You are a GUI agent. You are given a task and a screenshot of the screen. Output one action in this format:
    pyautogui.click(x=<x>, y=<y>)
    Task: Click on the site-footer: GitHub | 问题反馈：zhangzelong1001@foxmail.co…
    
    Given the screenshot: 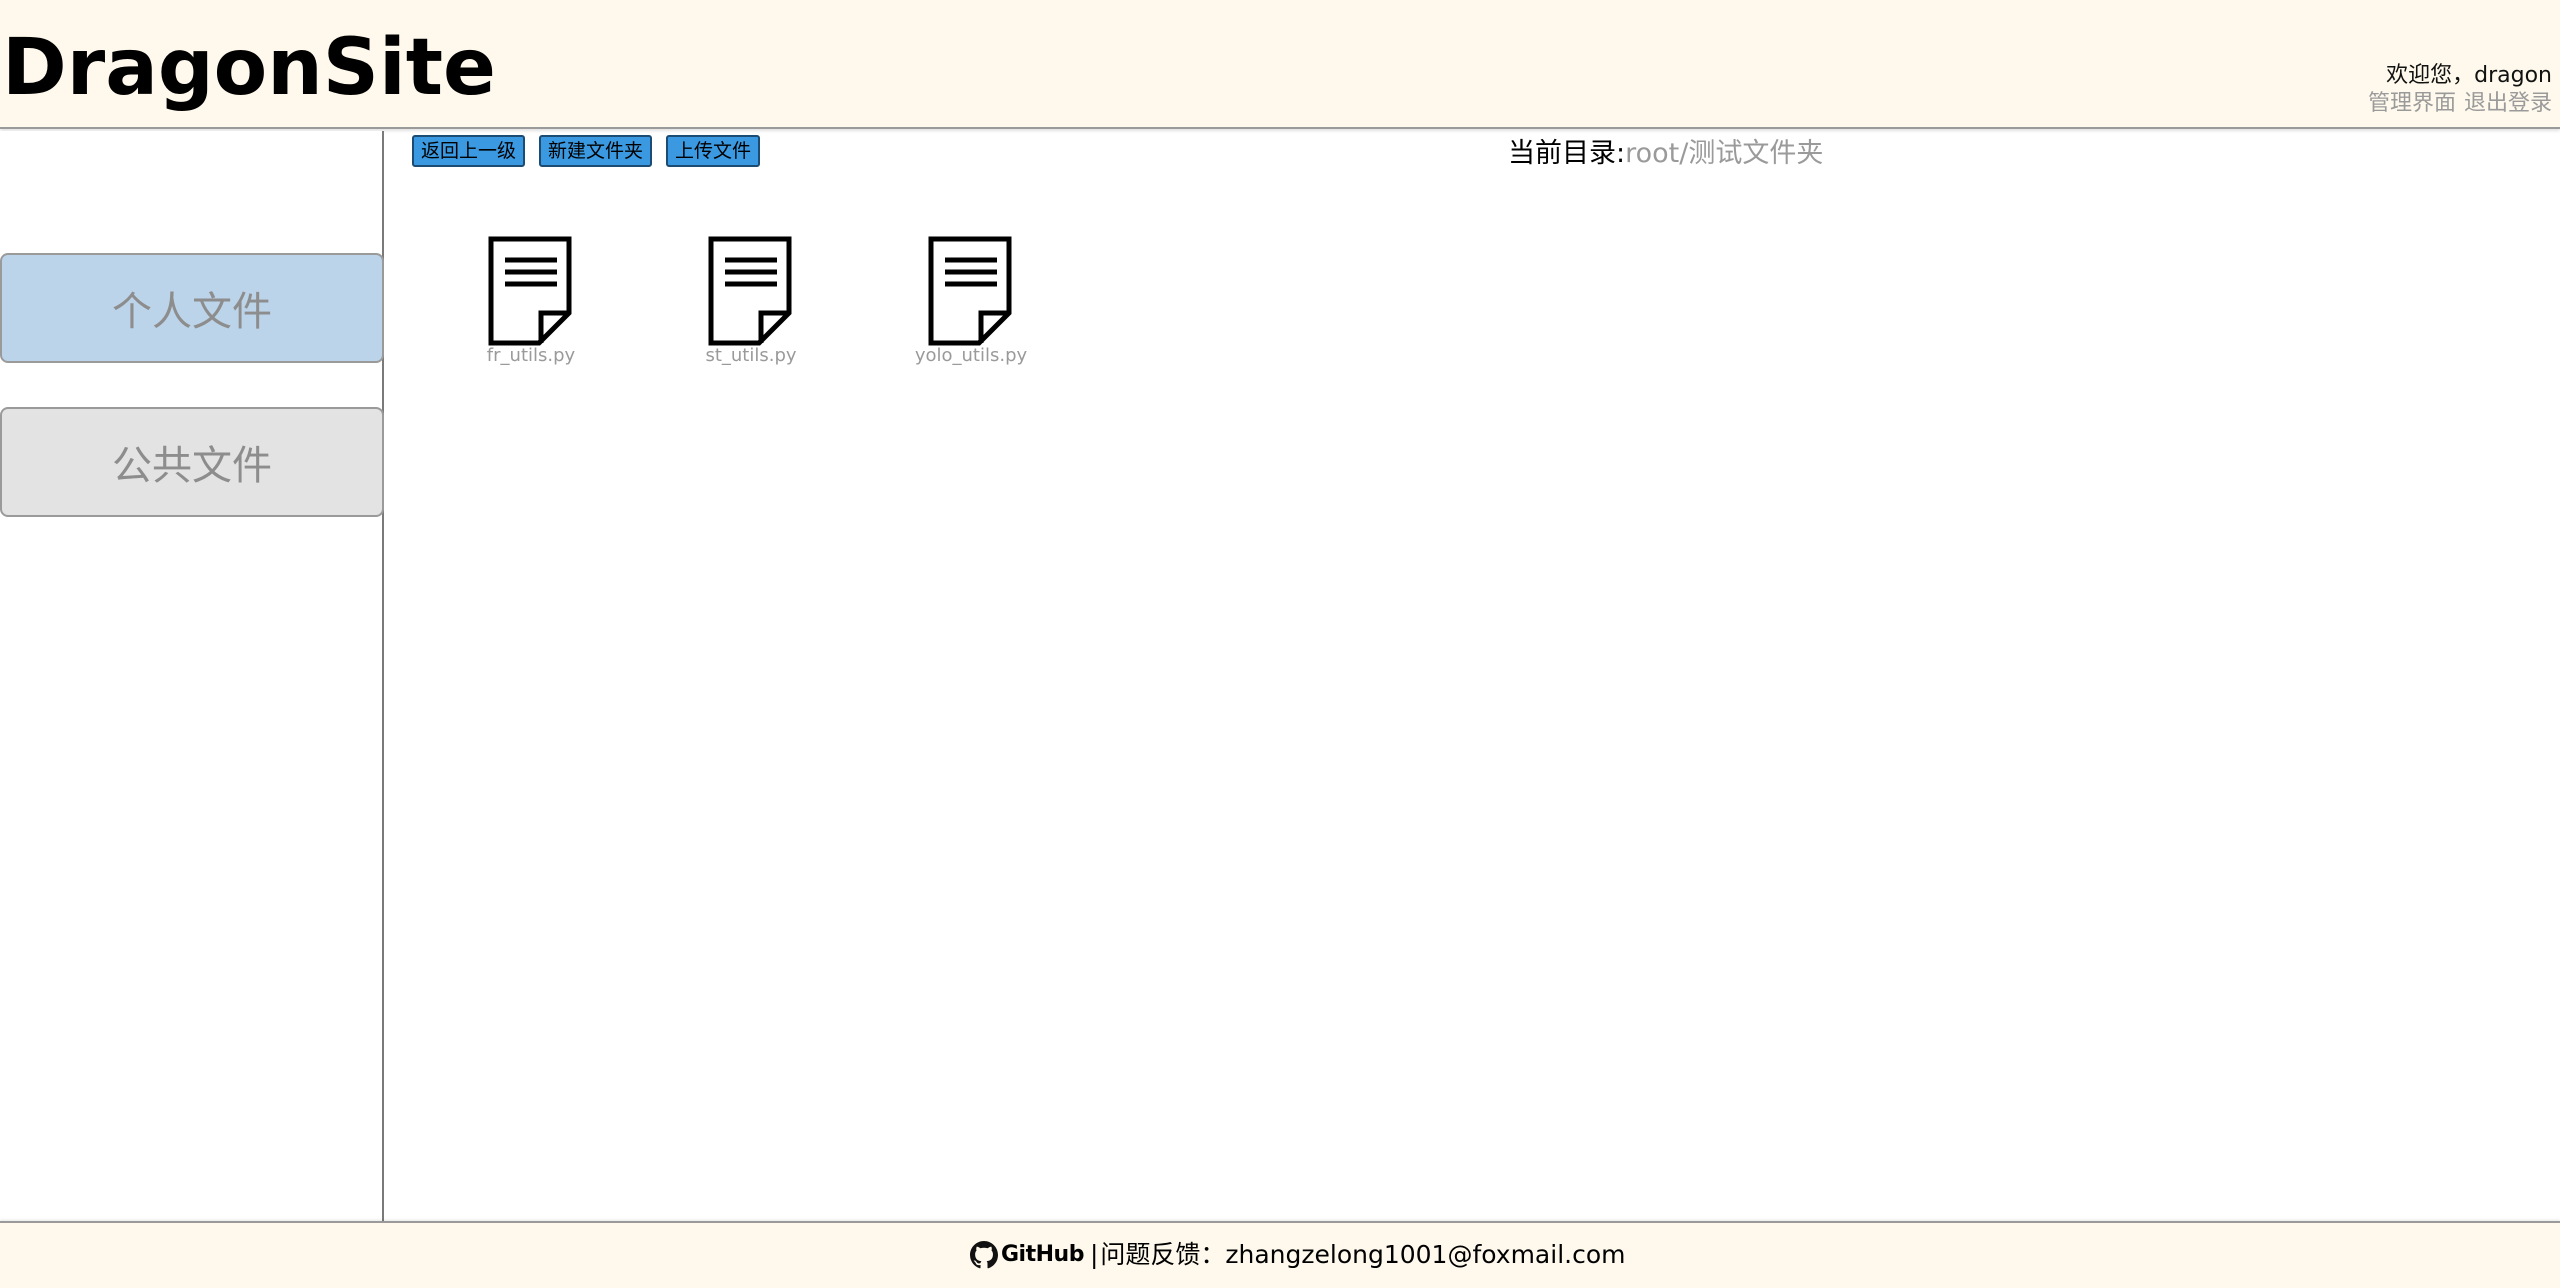 What is the action you would take?
    pyautogui.click(x=1280, y=1254)
    